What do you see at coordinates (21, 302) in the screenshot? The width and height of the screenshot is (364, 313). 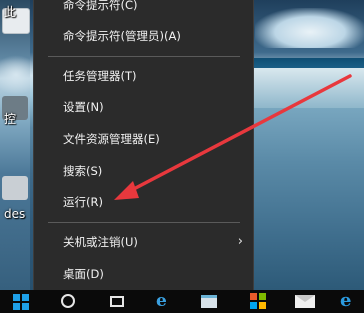 I see `windows-start-icon` at bounding box center [21, 302].